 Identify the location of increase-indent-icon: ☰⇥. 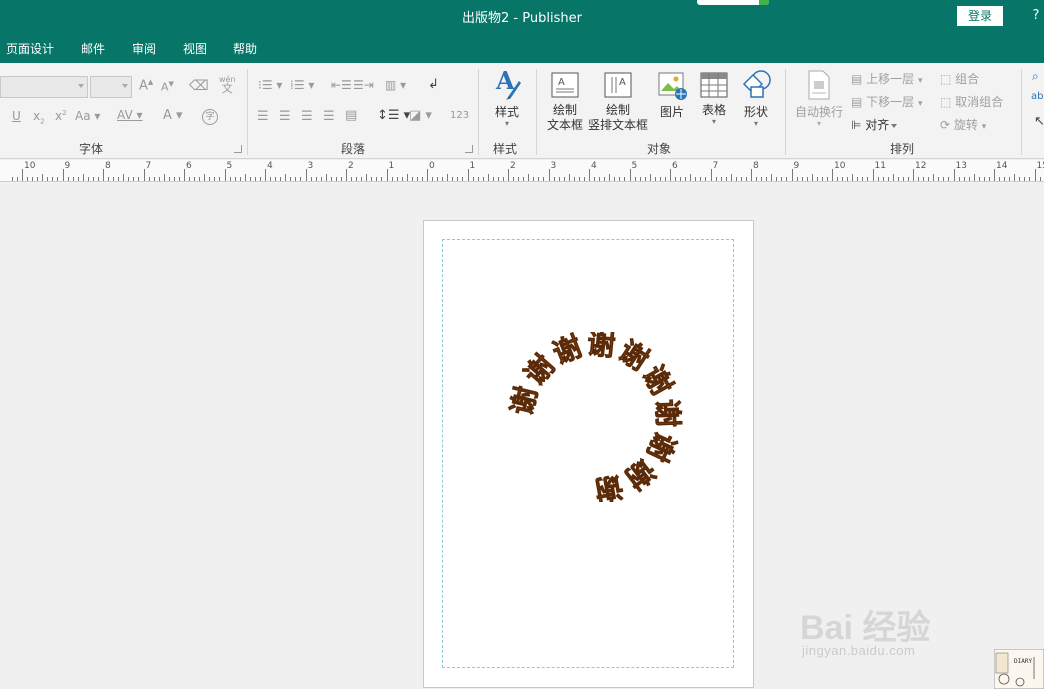
(363, 85).